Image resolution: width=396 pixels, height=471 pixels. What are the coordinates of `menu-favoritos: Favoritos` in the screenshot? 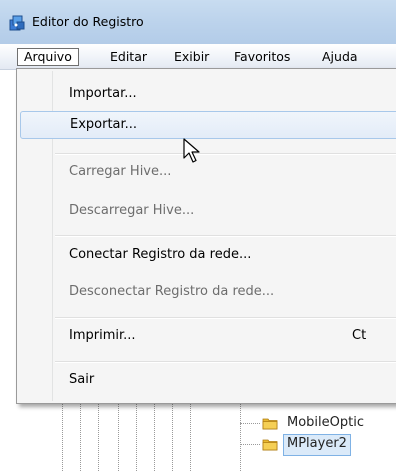 It's located at (262, 57).